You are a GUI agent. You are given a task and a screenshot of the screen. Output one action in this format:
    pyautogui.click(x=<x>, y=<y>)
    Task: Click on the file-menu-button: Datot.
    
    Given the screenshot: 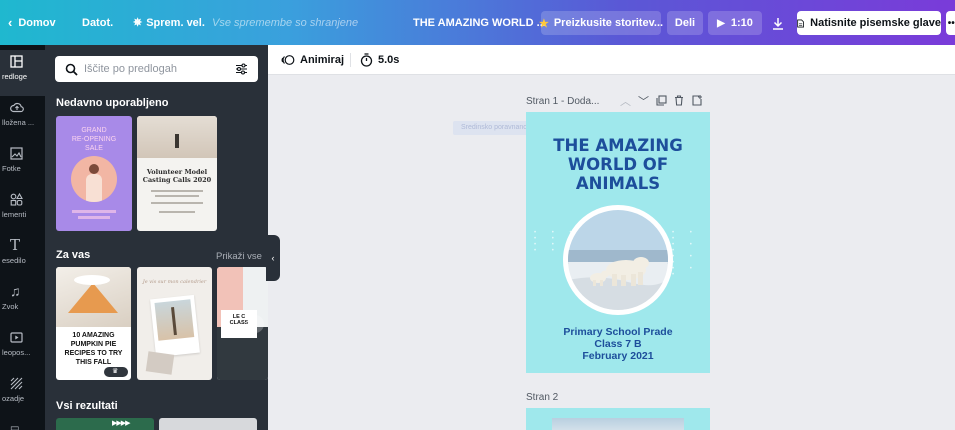 What is the action you would take?
    pyautogui.click(x=97, y=22)
    